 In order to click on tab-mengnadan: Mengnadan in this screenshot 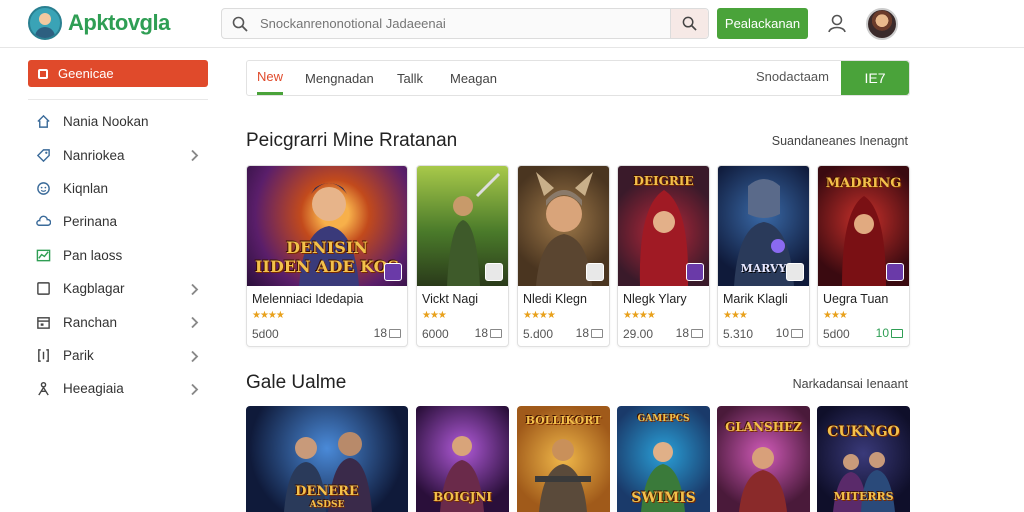, I will do `click(339, 78)`.